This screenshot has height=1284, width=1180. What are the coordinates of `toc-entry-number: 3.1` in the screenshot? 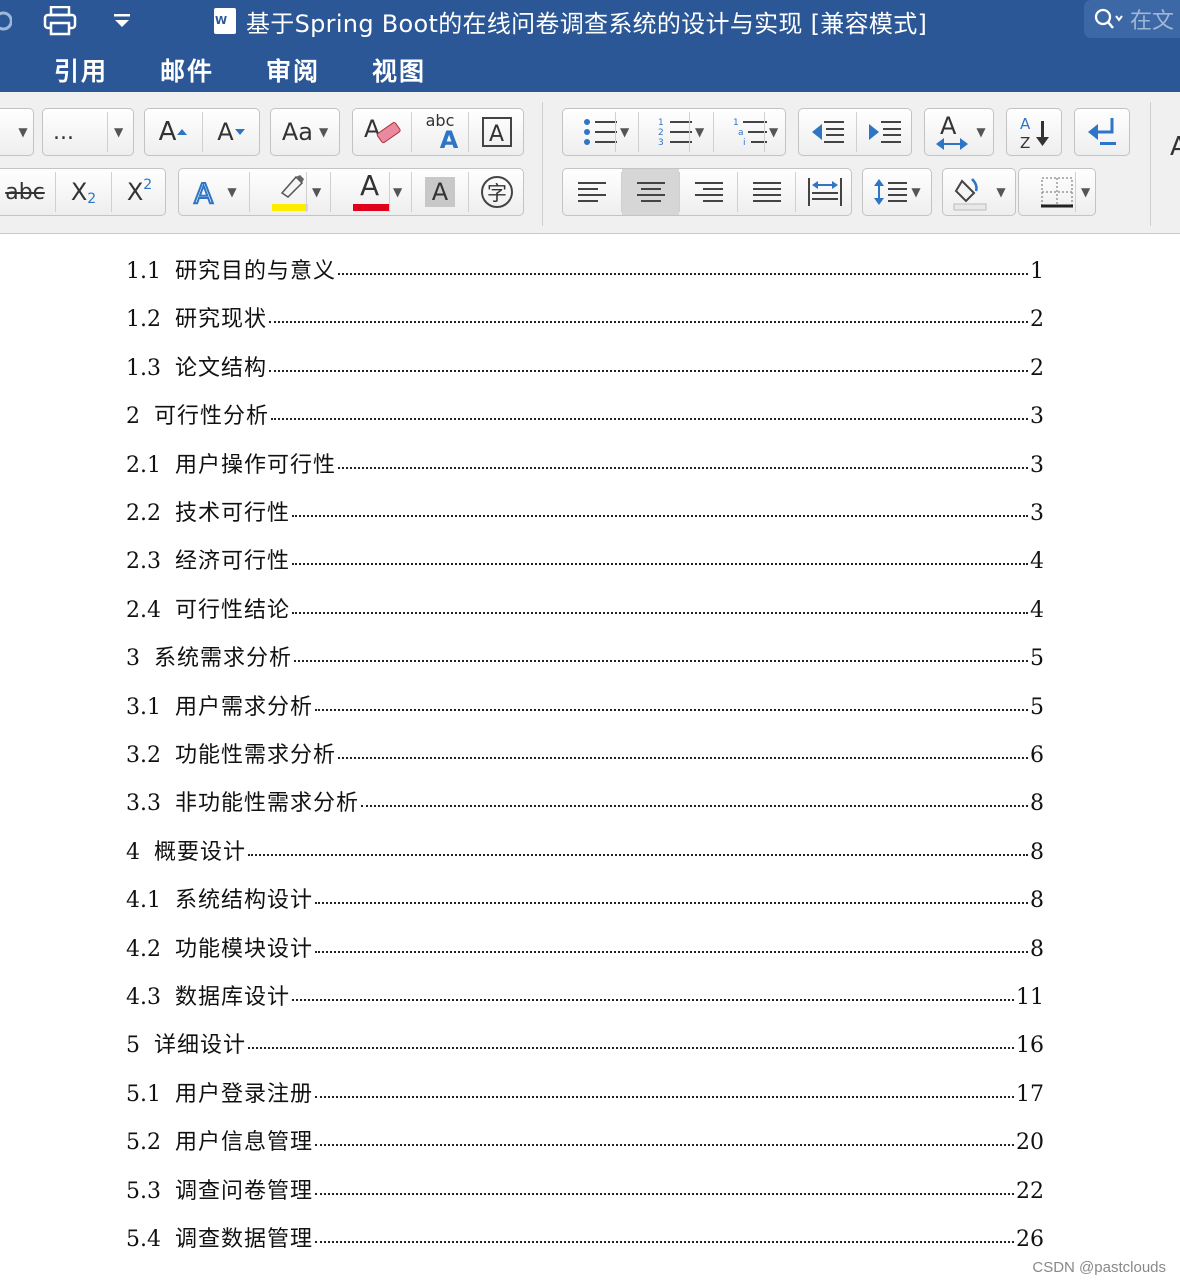 It's located at (143, 707).